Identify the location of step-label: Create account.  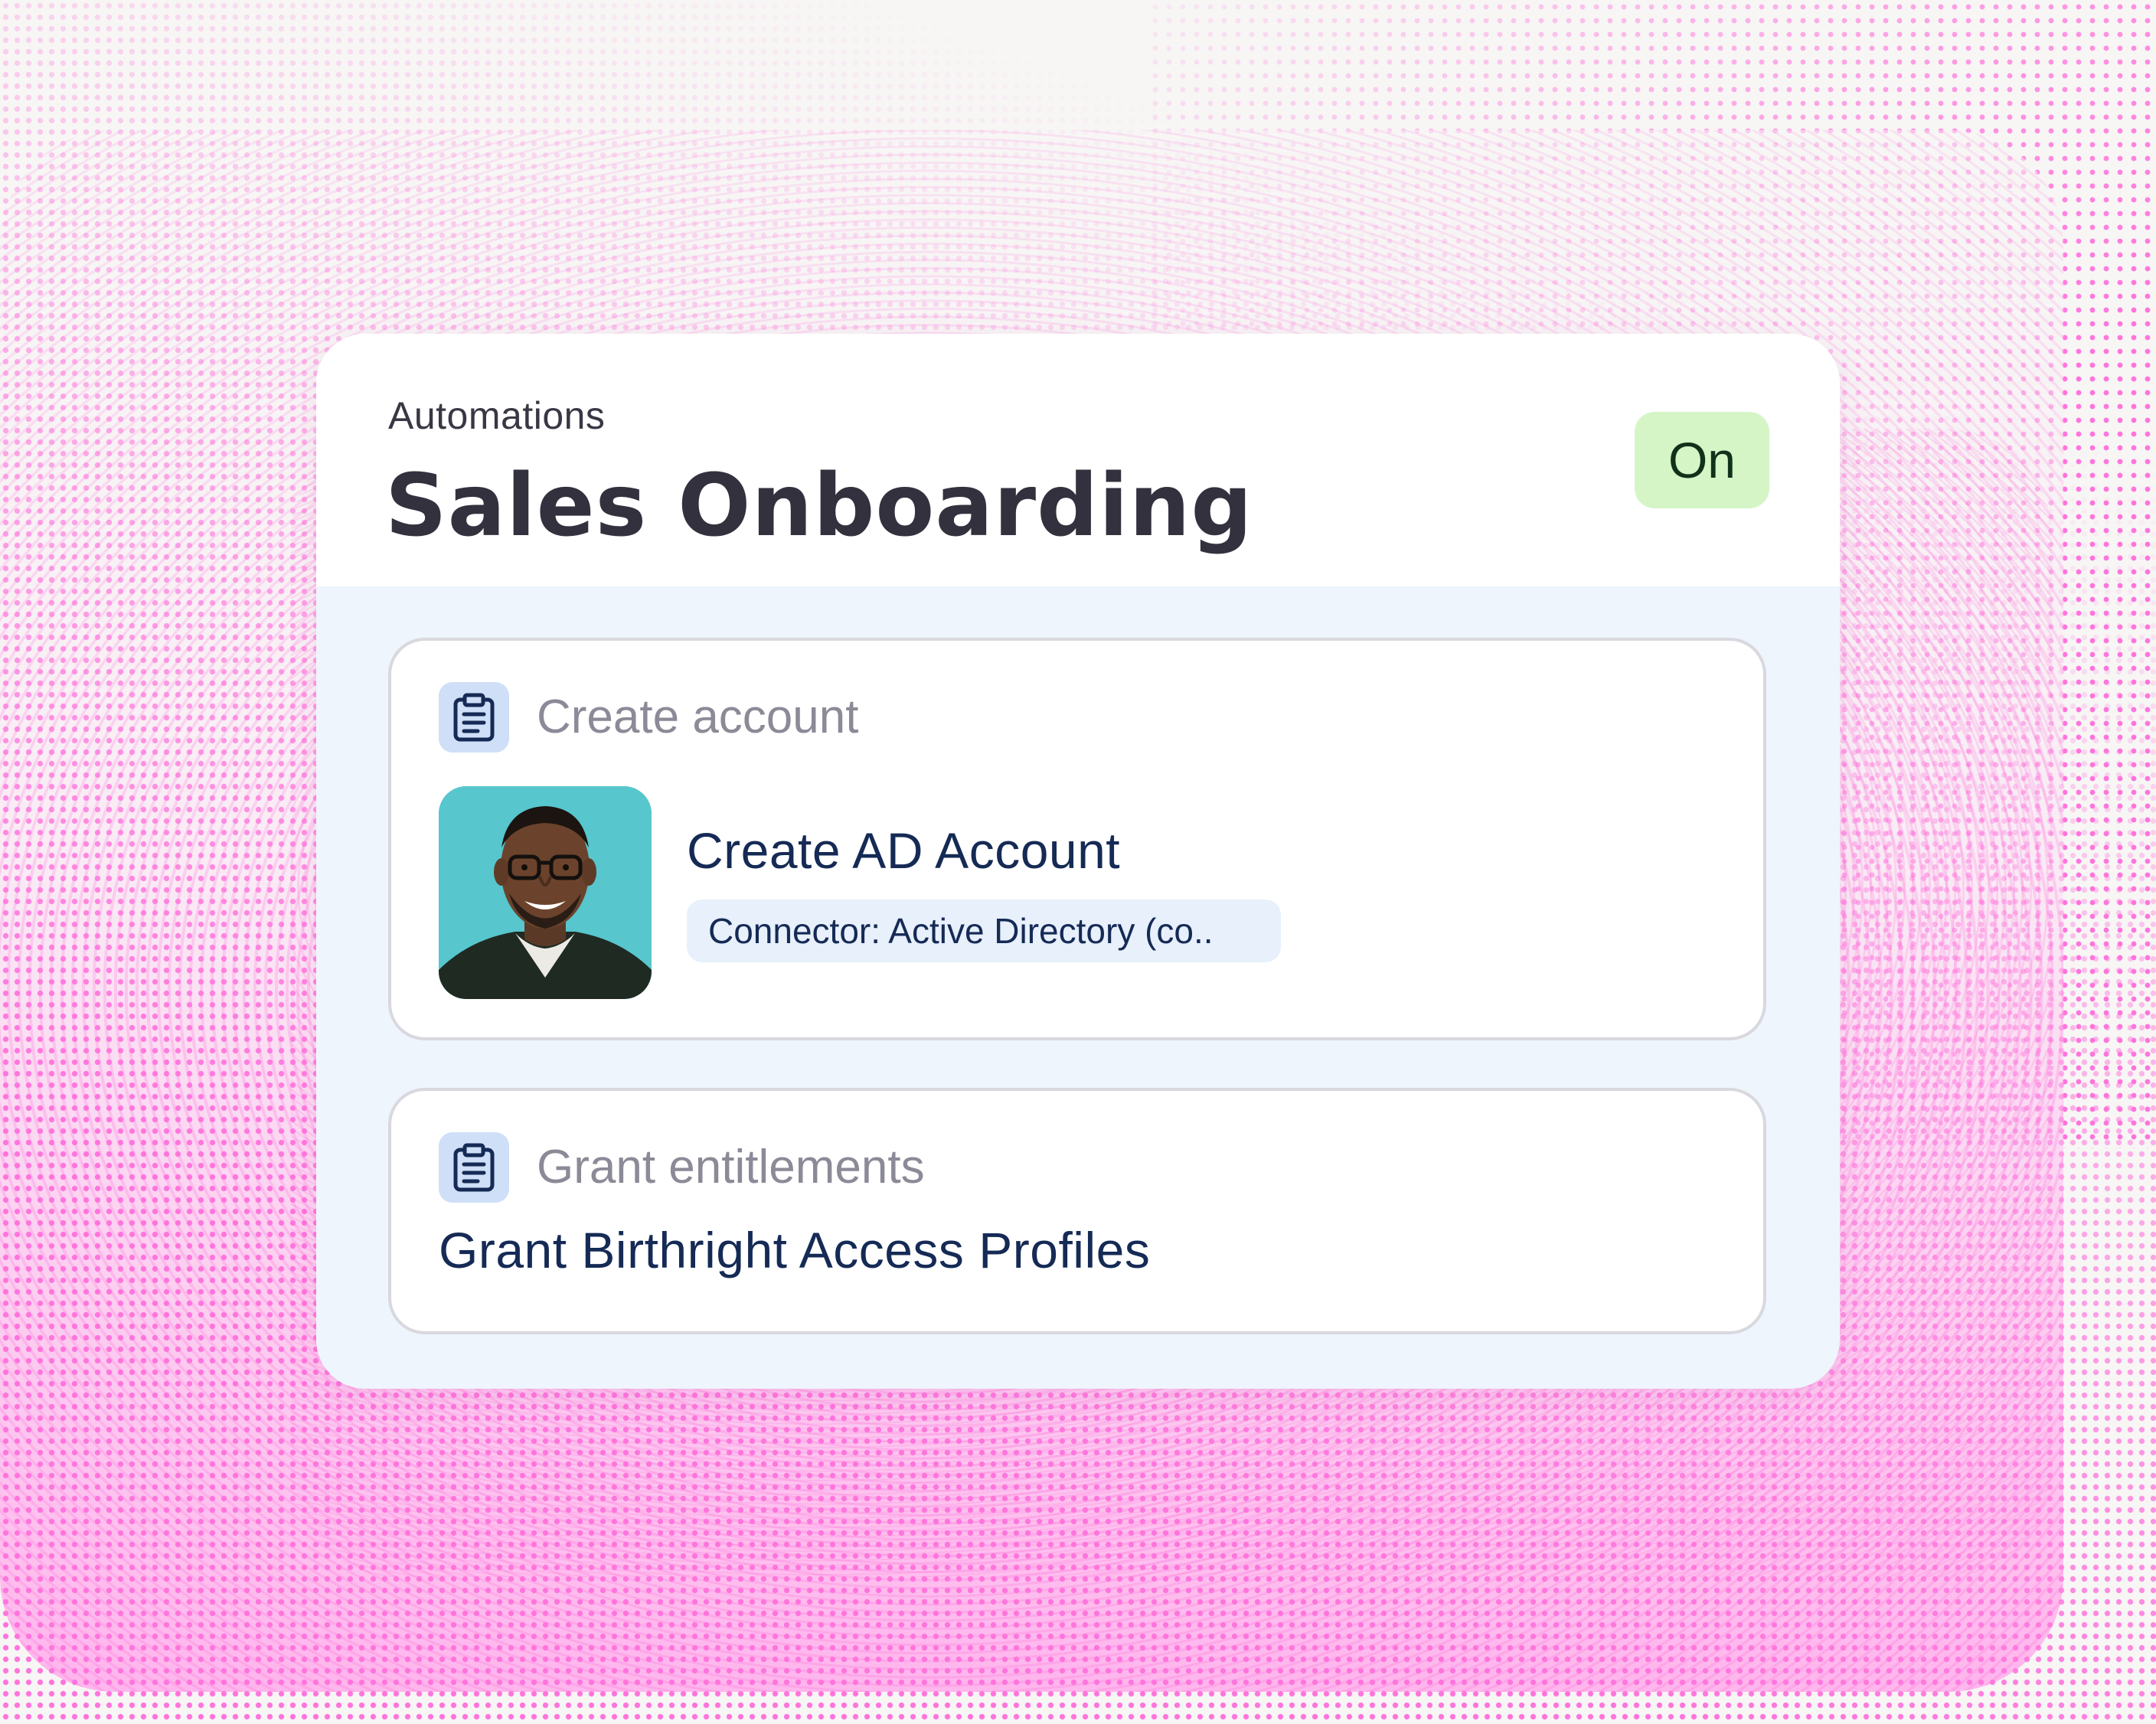
(698, 717).